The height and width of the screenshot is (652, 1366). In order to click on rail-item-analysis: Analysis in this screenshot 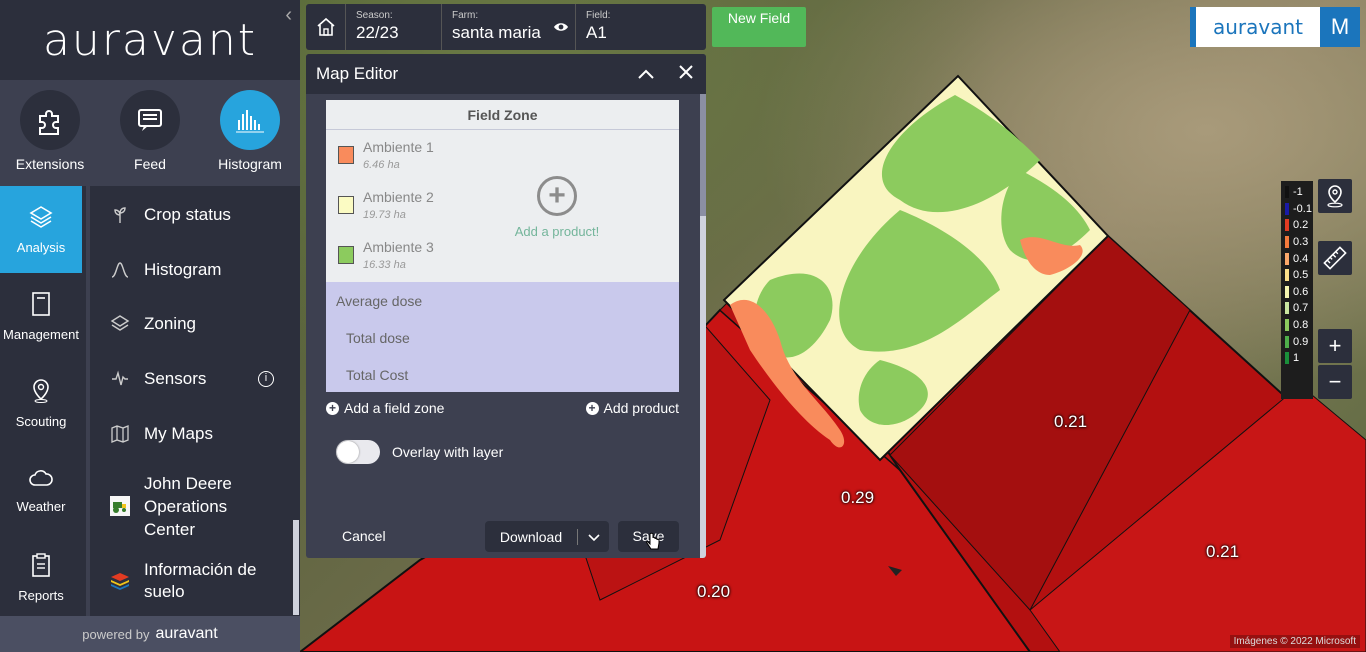, I will do `click(41, 229)`.